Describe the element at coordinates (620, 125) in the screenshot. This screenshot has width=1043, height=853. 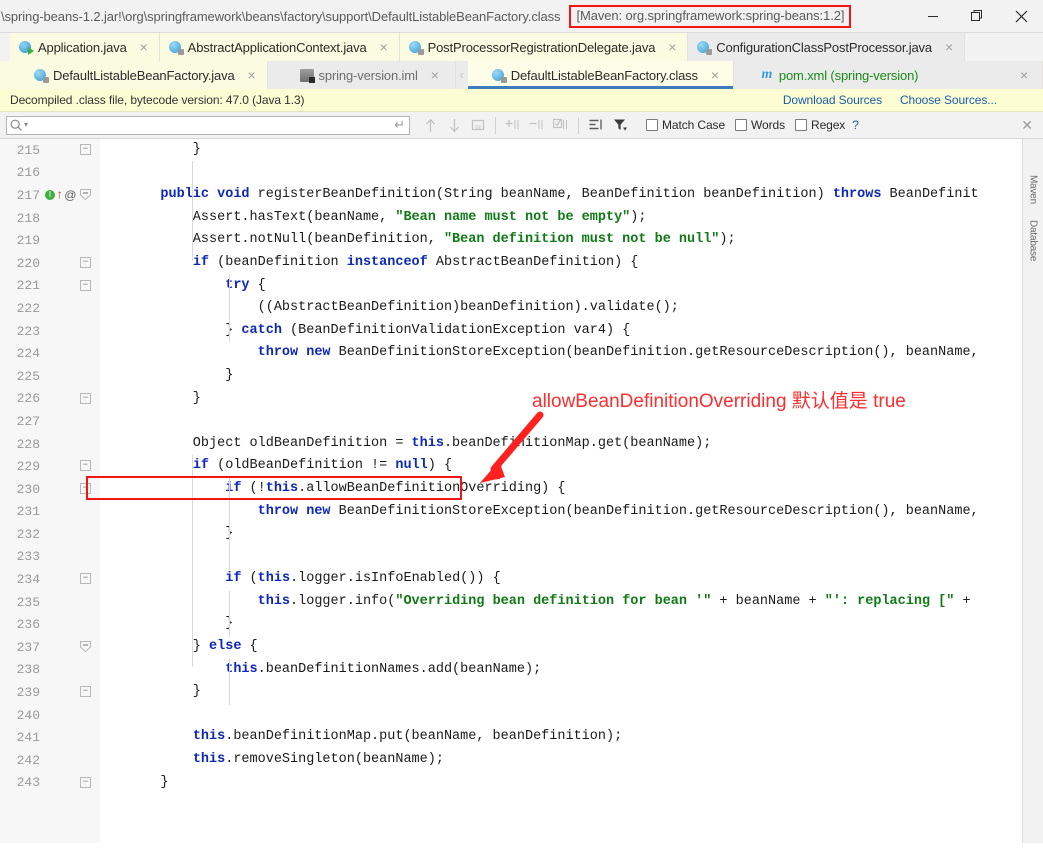
I see `filter-icon` at that location.